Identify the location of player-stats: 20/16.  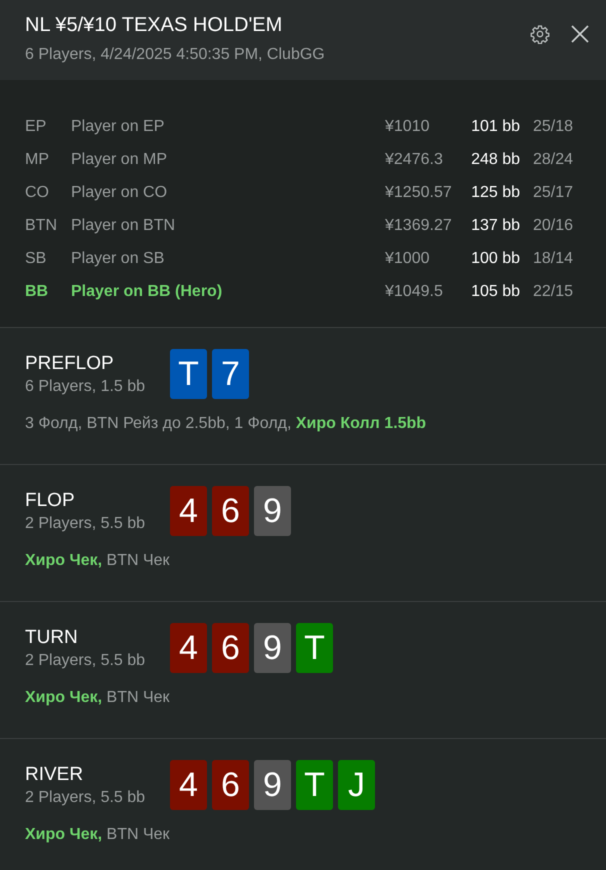
(553, 225).